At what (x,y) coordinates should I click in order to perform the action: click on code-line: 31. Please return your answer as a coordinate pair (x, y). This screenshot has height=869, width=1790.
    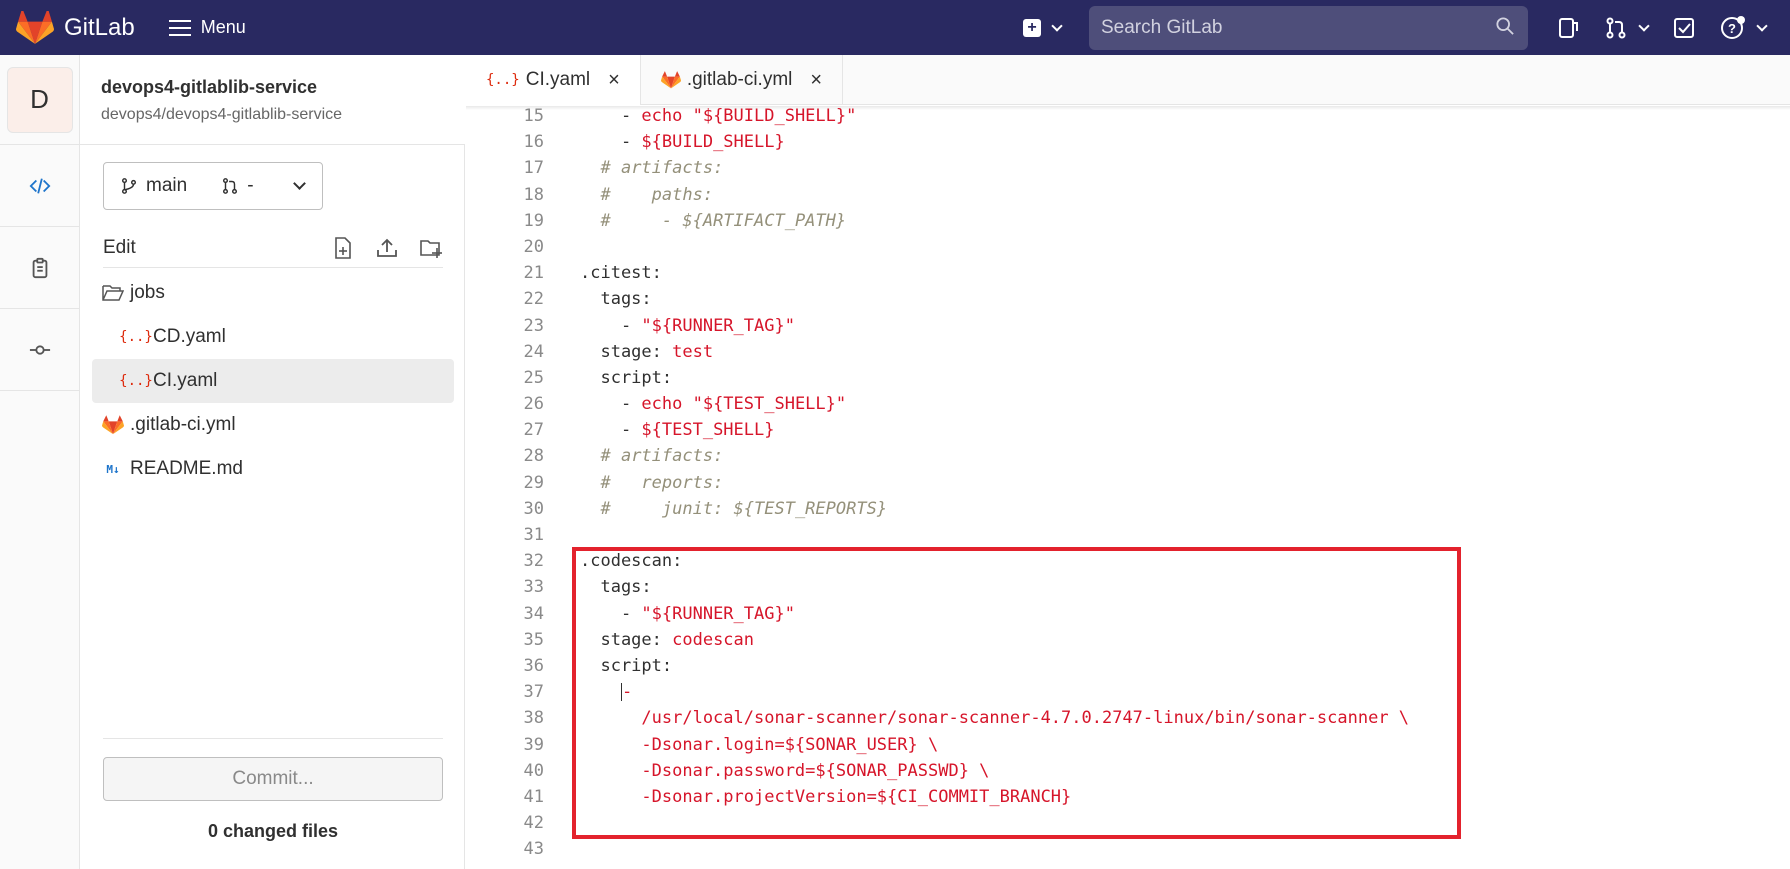
    Looking at the image, I should click on (1128, 535).